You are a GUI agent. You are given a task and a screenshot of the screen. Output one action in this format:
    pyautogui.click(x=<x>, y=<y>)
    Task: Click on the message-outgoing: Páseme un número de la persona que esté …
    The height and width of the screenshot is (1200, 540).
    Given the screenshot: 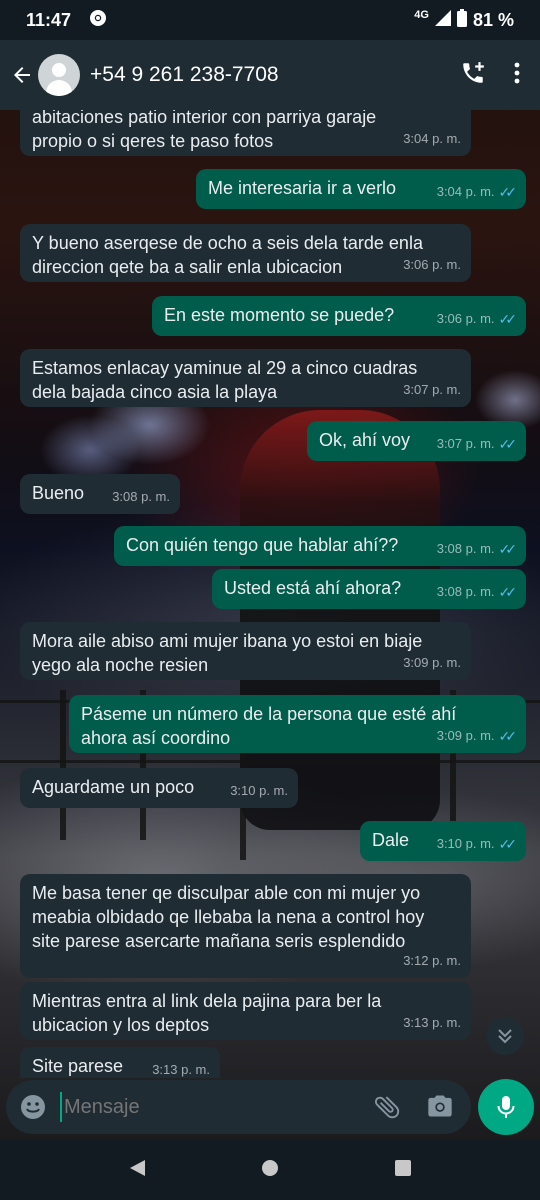 What is the action you would take?
    pyautogui.click(x=297, y=724)
    